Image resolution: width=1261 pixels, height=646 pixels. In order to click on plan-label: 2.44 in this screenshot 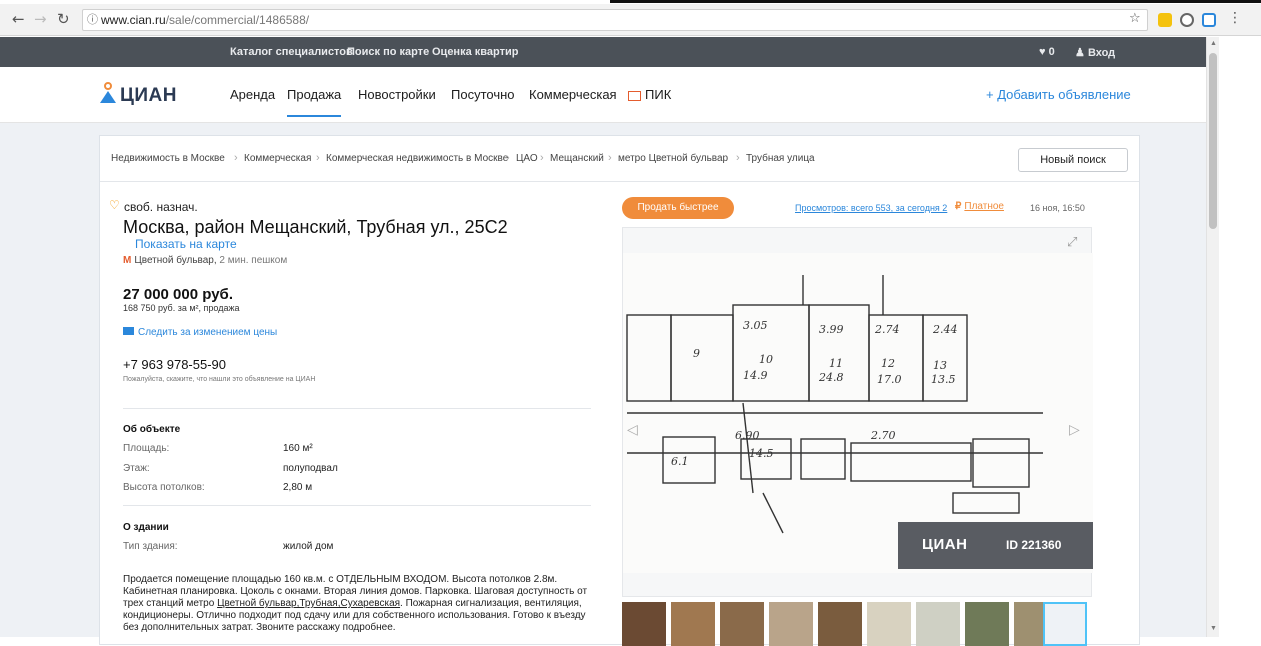, I will do `click(945, 329)`.